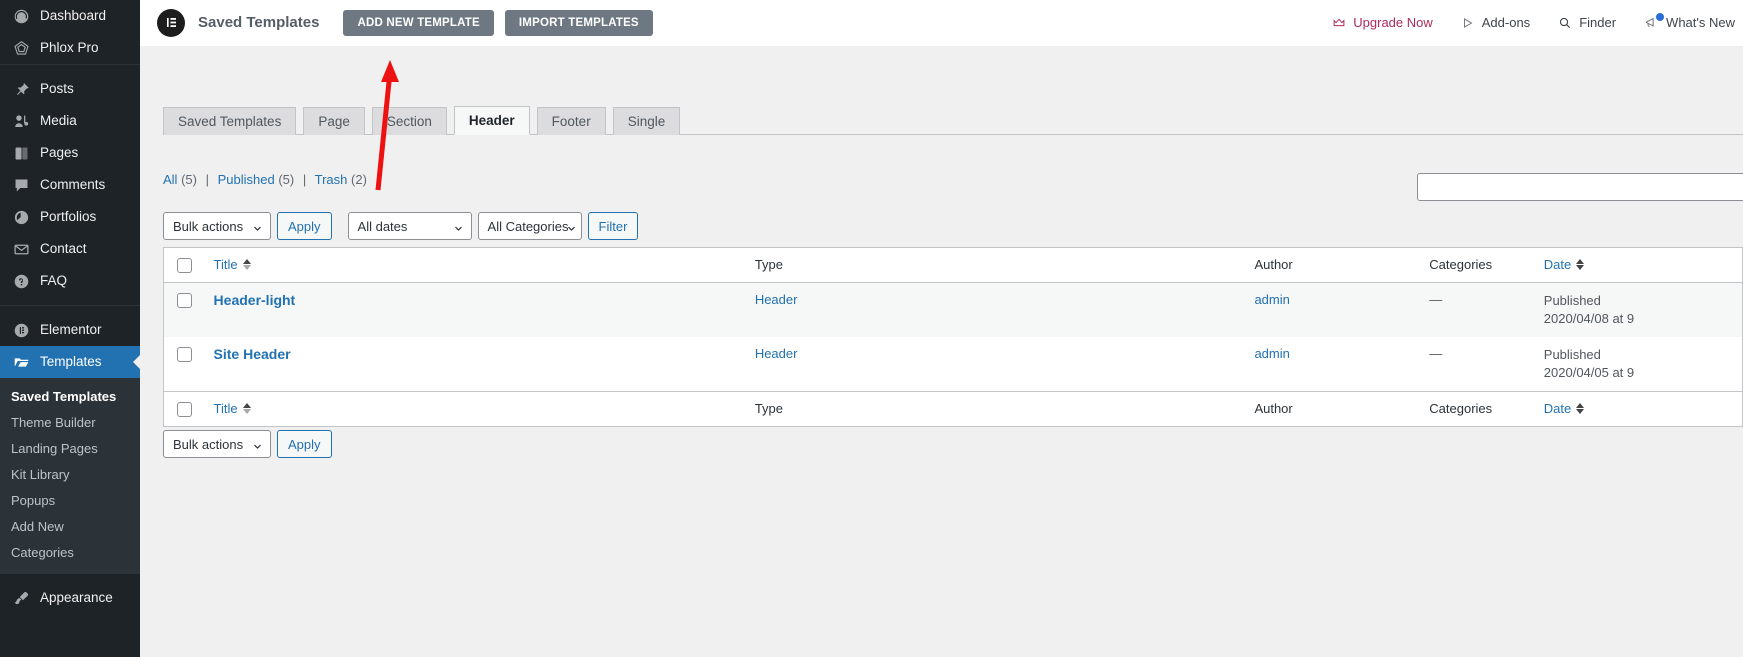 The image size is (1743, 657). Describe the element at coordinates (70, 281) in the screenshot. I see `sidebar-item-faq: FAQ` at that location.